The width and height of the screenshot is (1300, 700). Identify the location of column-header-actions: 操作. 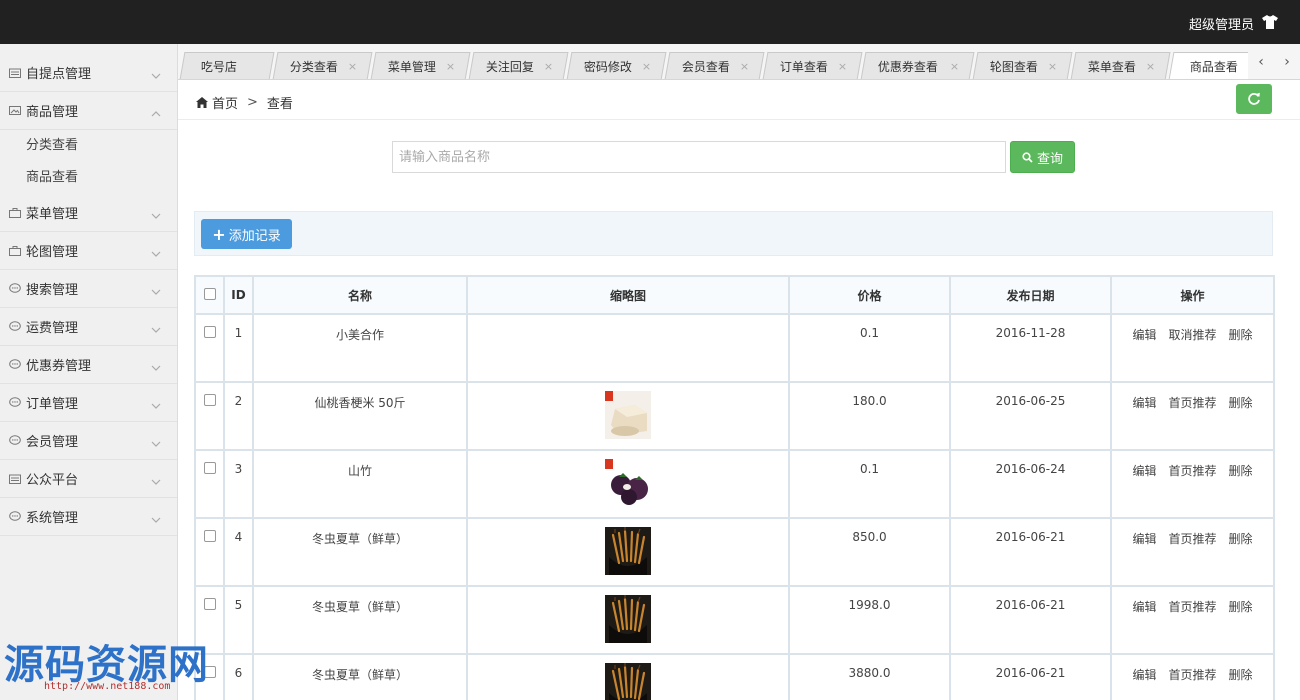
(1192, 295).